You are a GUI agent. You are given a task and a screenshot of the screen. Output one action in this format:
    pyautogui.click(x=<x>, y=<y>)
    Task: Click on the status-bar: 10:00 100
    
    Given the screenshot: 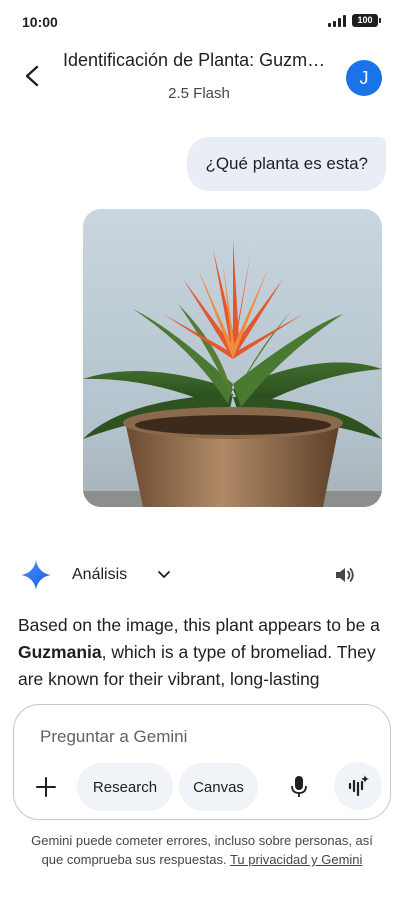 What is the action you would take?
    pyautogui.click(x=202, y=22)
    